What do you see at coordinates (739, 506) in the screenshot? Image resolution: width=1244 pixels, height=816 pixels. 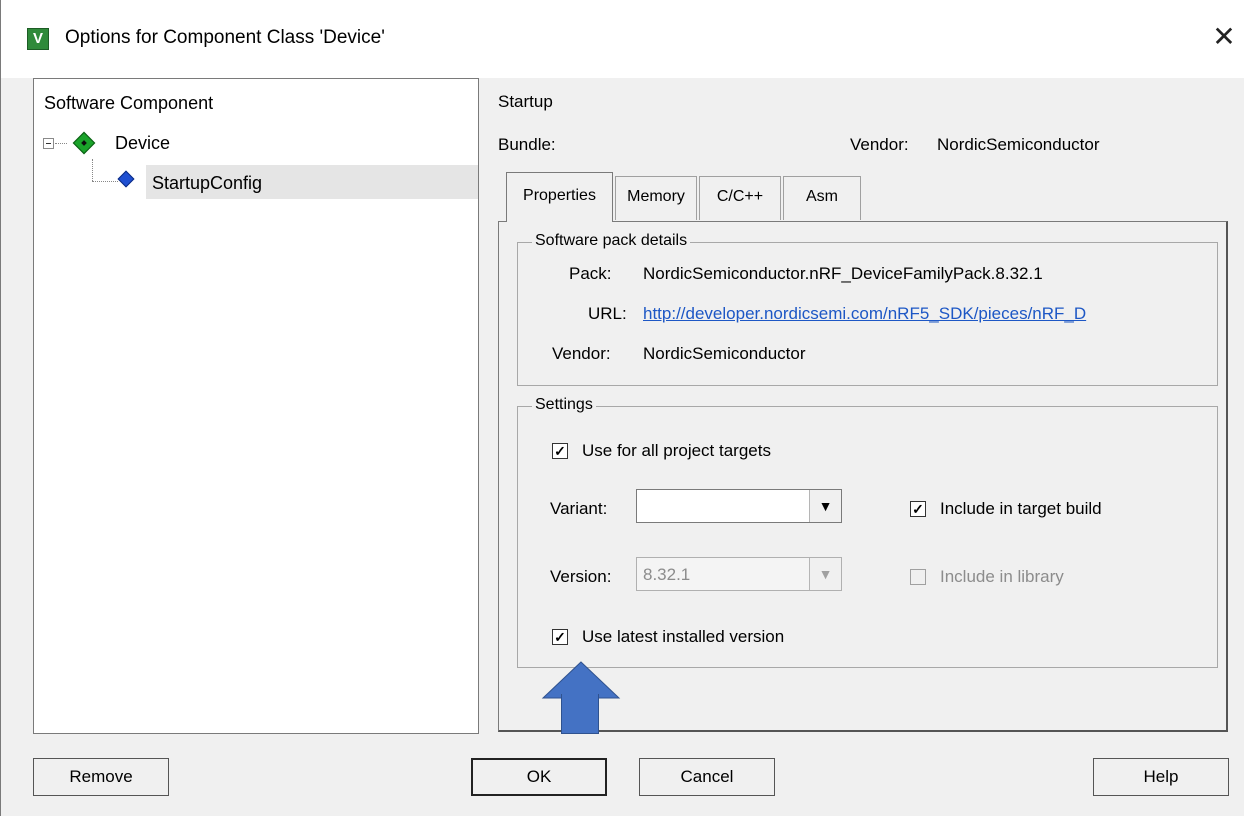 I see `variant-select: ▼` at bounding box center [739, 506].